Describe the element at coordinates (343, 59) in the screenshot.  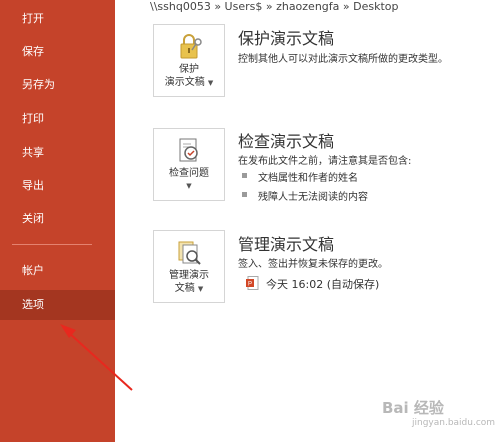
I see `protect-section-description: 控制其他人可以对此演示文稿所做的更改类型。` at that location.